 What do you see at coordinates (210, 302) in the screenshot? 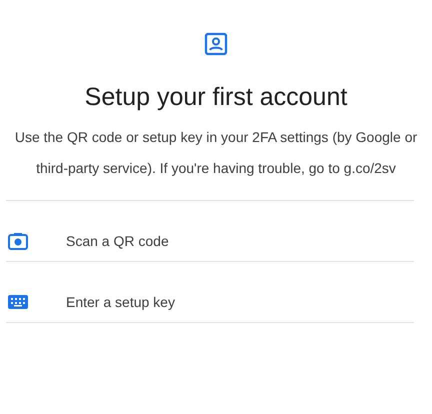
I see `option-item: Enter a setup key` at bounding box center [210, 302].